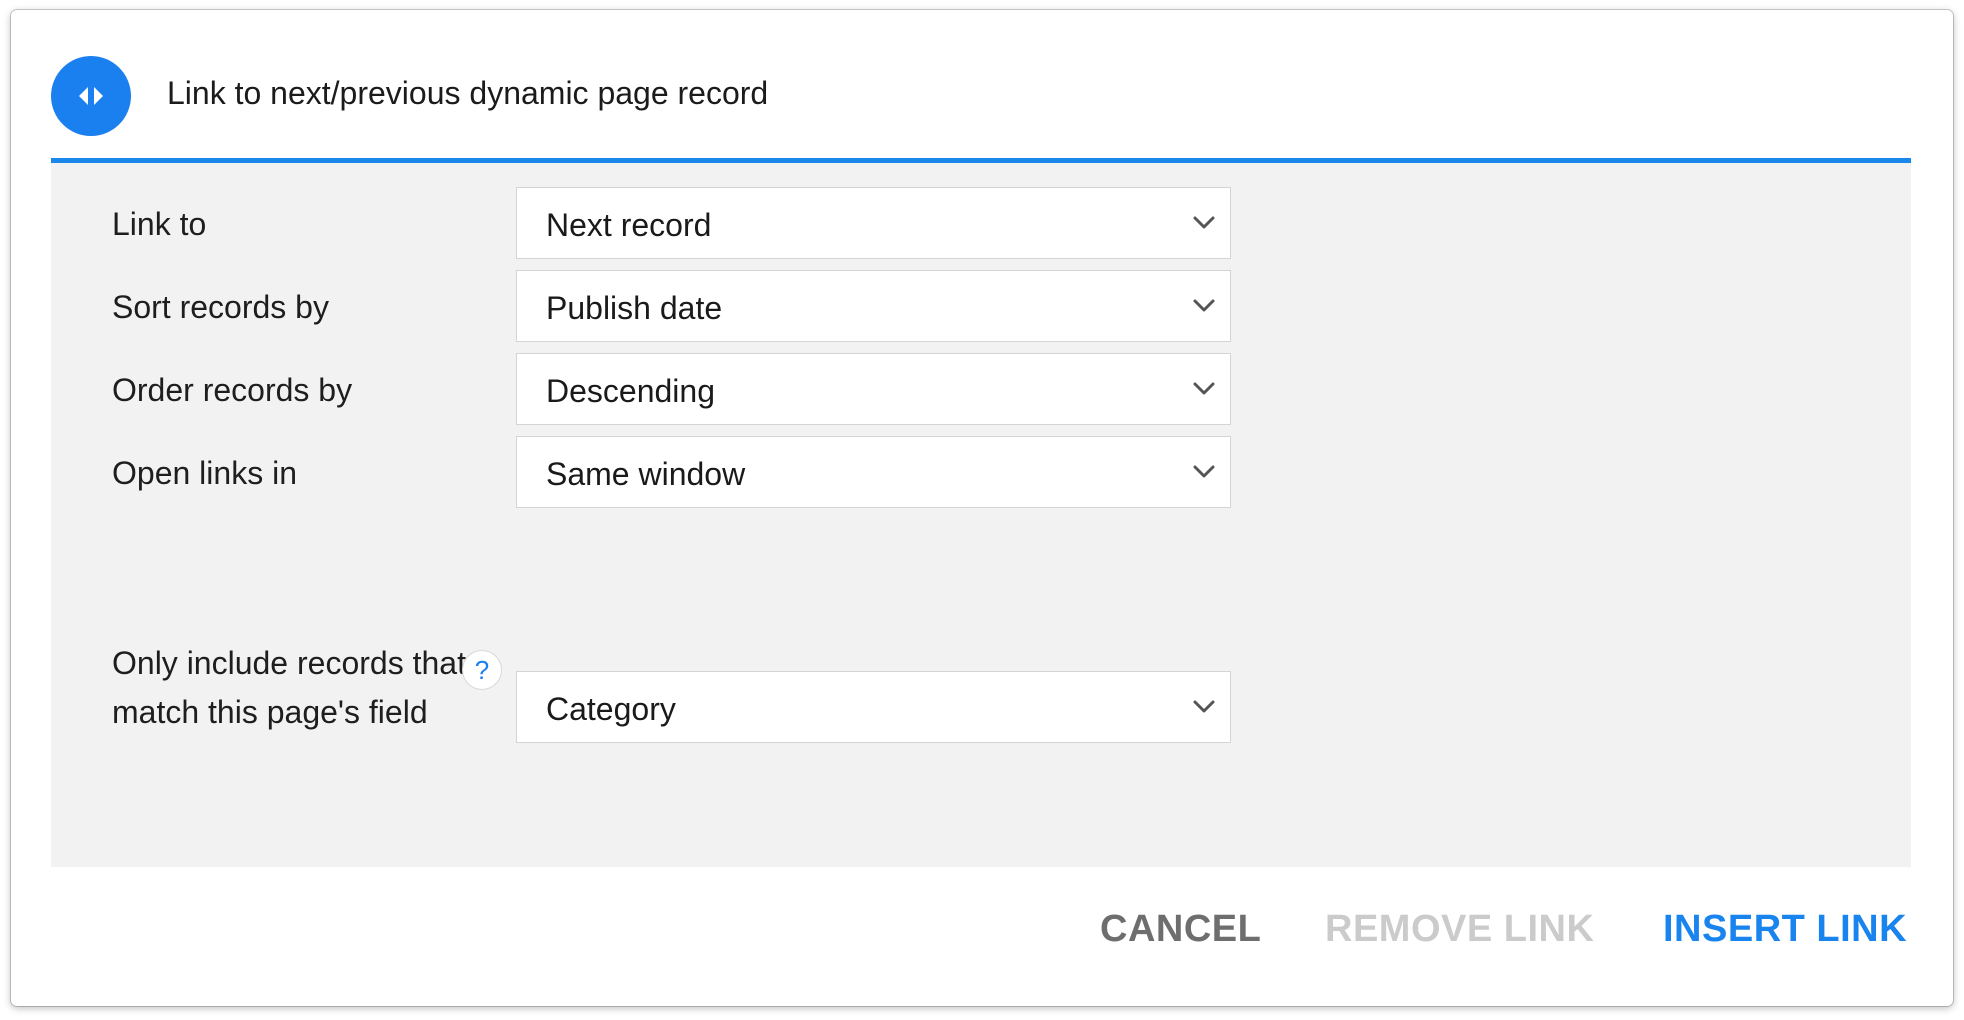  What do you see at coordinates (873, 223) in the screenshot?
I see `link-to-select: Next record` at bounding box center [873, 223].